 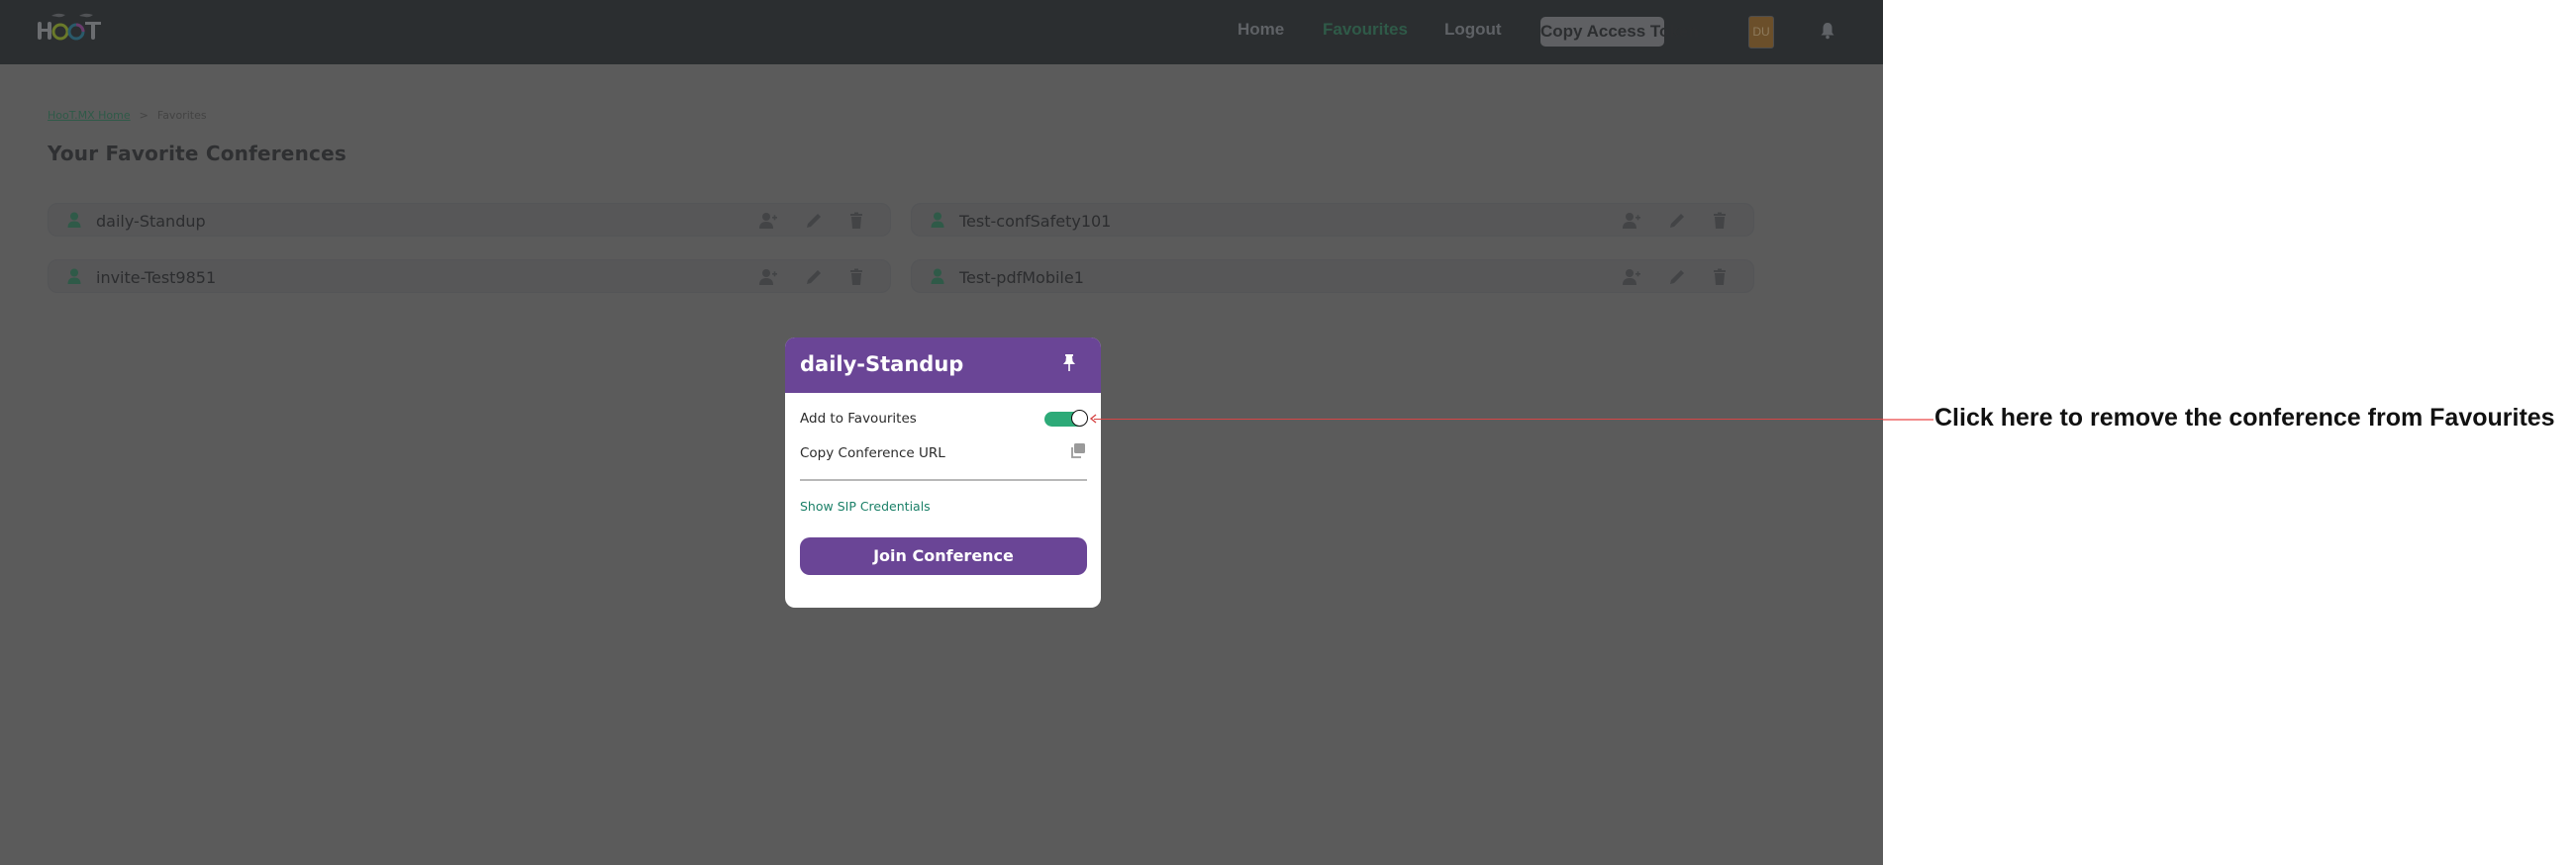 I want to click on page-title: Your Favorite Conferences, so click(x=197, y=154).